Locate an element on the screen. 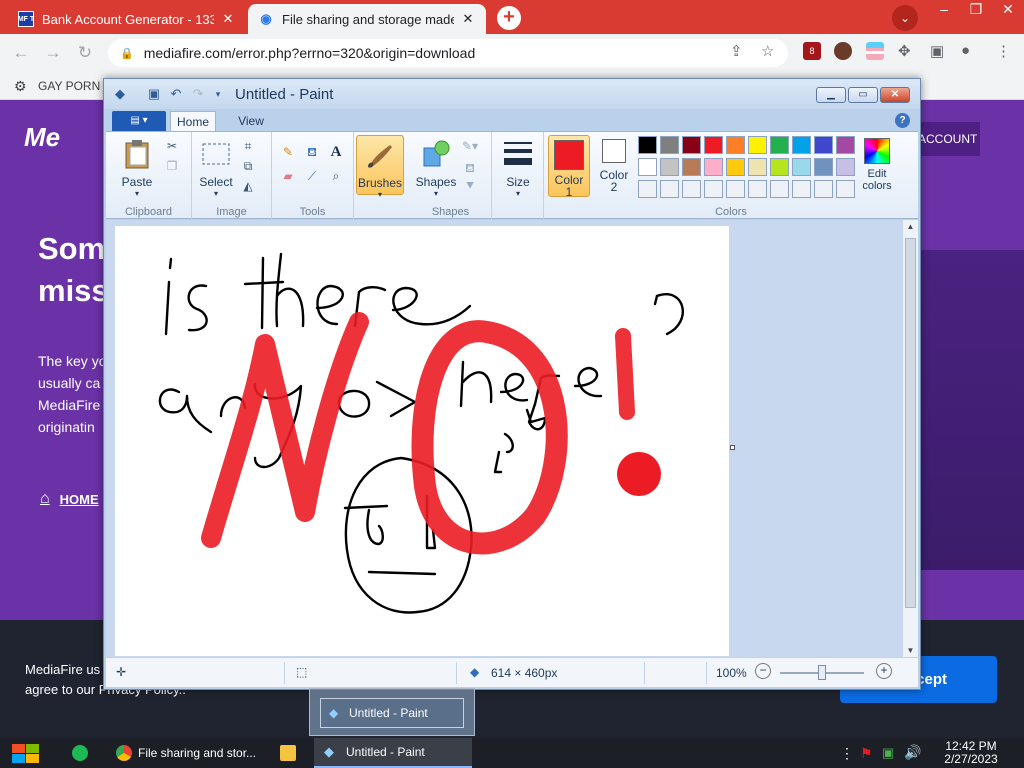 Image resolution: width=1024 pixels, height=768 pixels. outline-icon: ✎▾ is located at coordinates (470, 146).